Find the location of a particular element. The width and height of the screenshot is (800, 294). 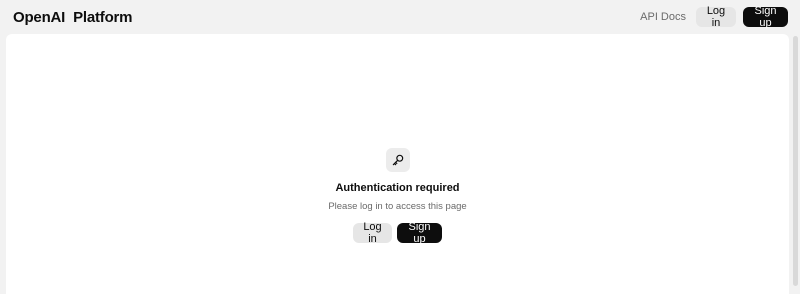

auth-actions: Log in Sign up is located at coordinates (397, 233).